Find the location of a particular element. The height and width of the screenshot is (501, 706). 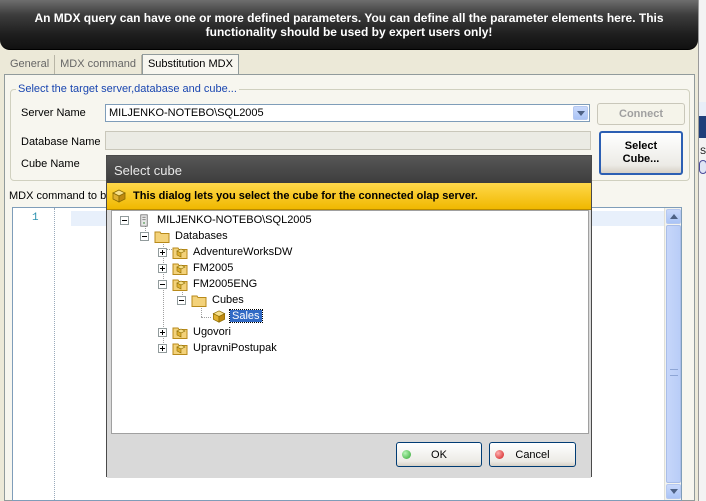

database-label: Ugovori is located at coordinates (212, 332).